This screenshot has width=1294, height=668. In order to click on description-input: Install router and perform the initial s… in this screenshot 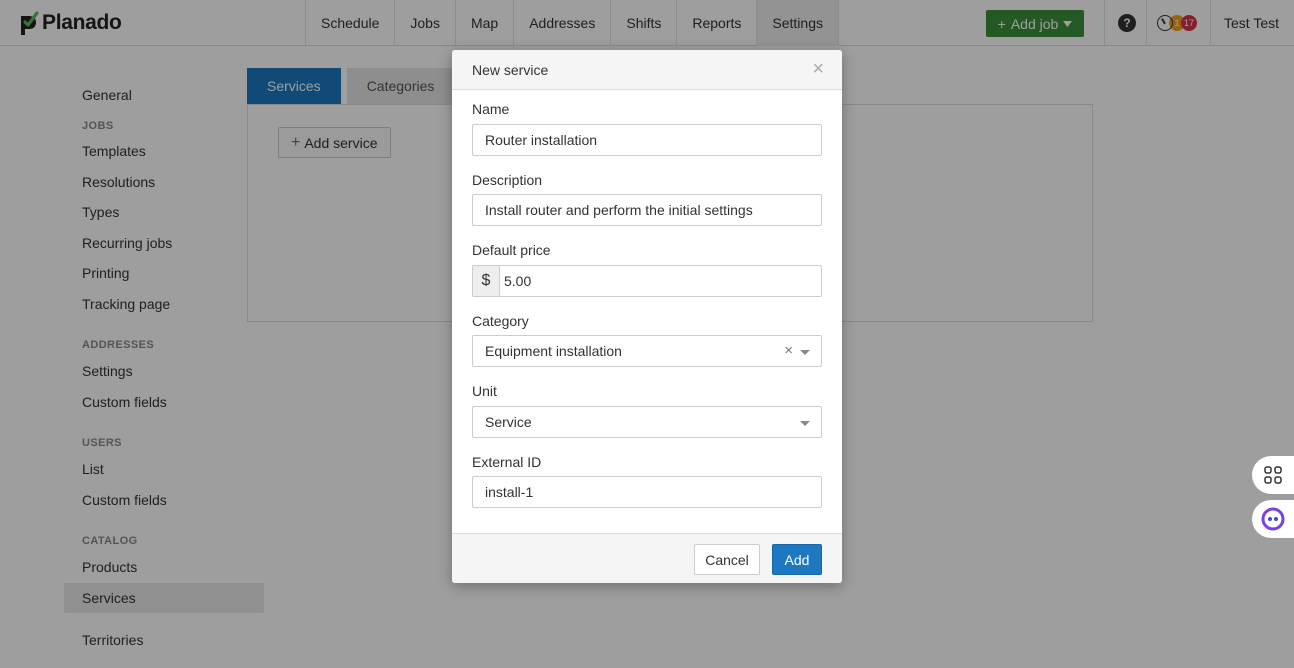, I will do `click(647, 210)`.